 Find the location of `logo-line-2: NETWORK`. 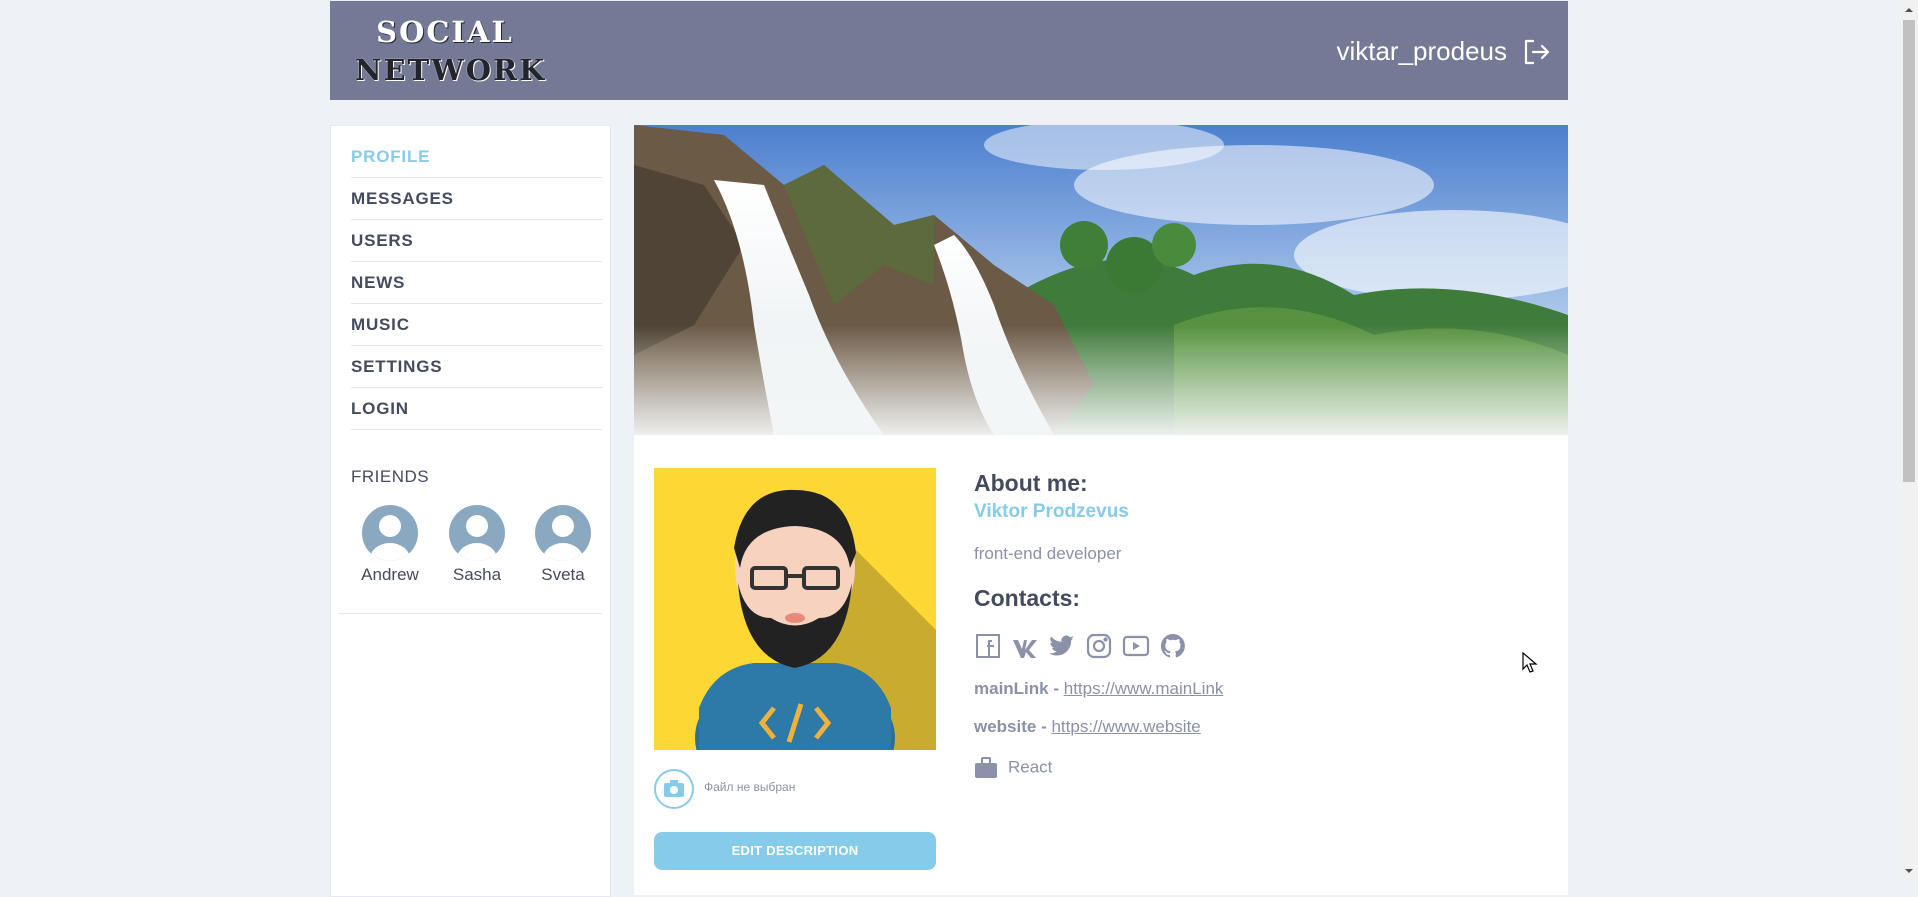

logo-line-2: NETWORK is located at coordinates (451, 70).